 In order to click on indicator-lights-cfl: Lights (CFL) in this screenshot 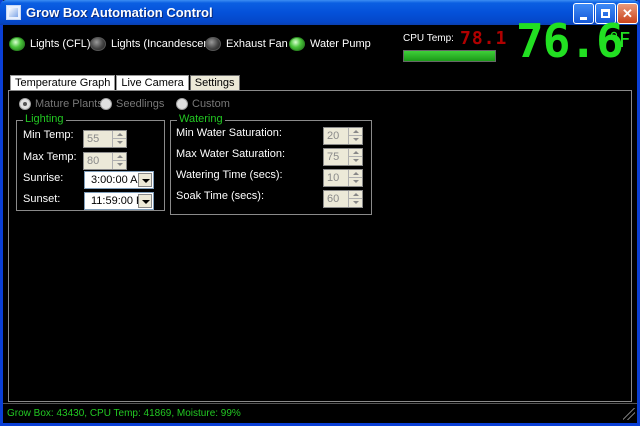, I will do `click(50, 44)`.